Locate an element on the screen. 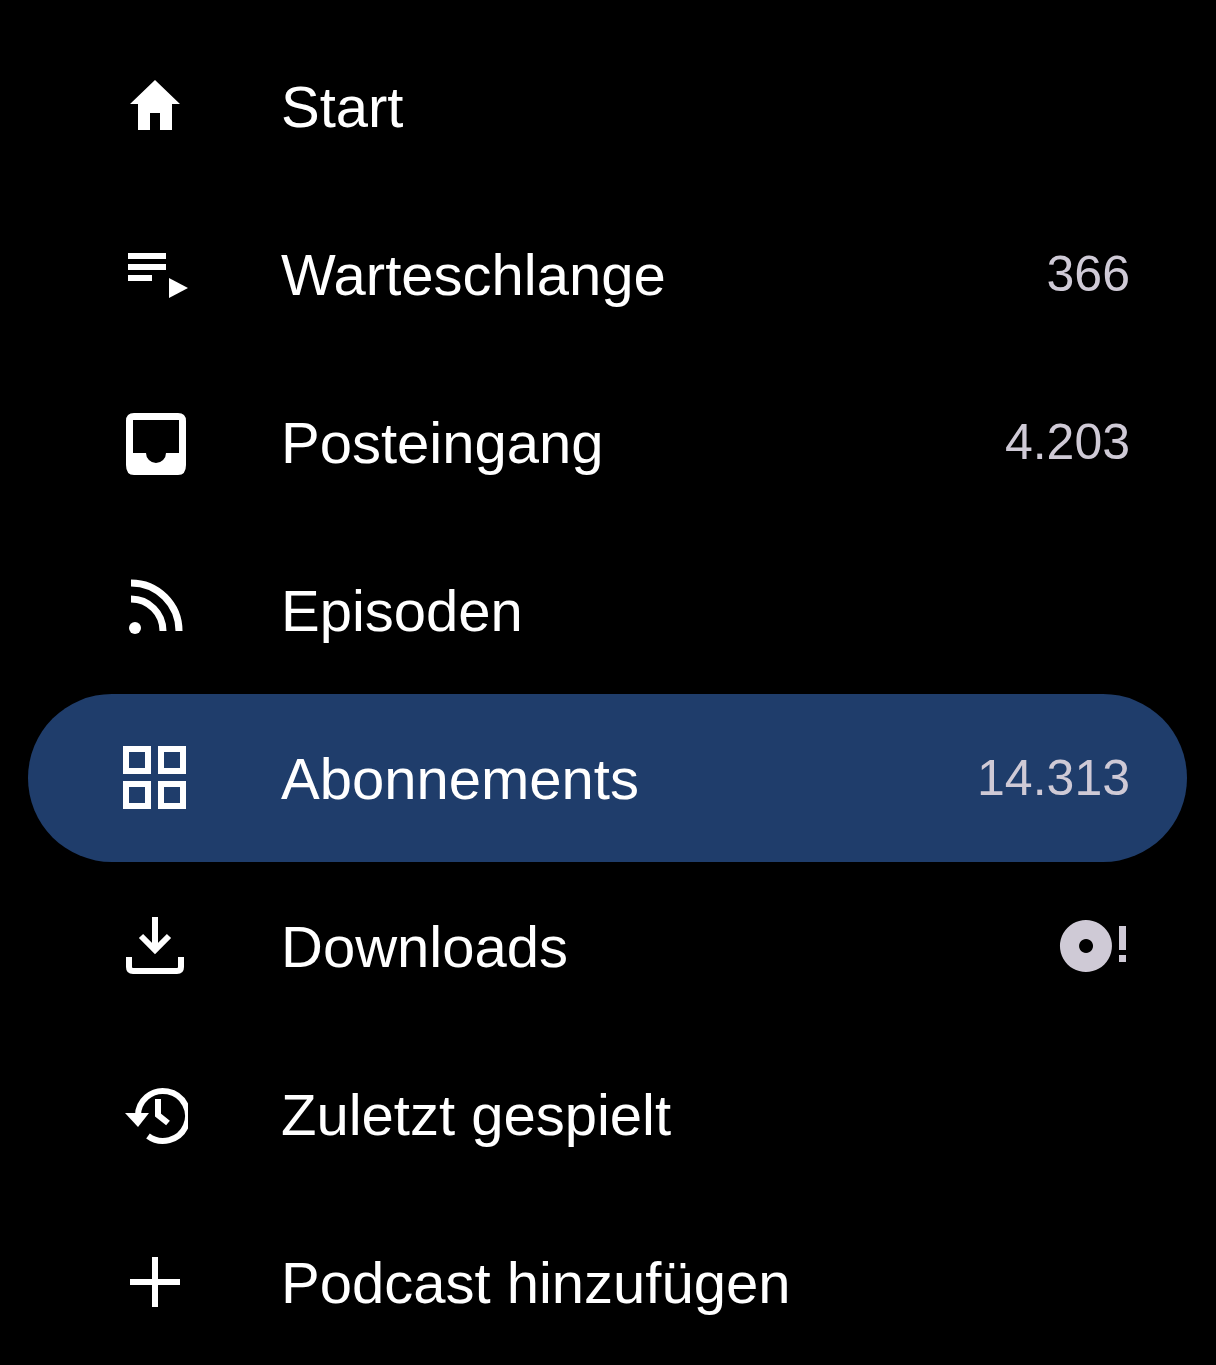  menu-item: Zuletzt gespielt is located at coordinates (607, 1114).